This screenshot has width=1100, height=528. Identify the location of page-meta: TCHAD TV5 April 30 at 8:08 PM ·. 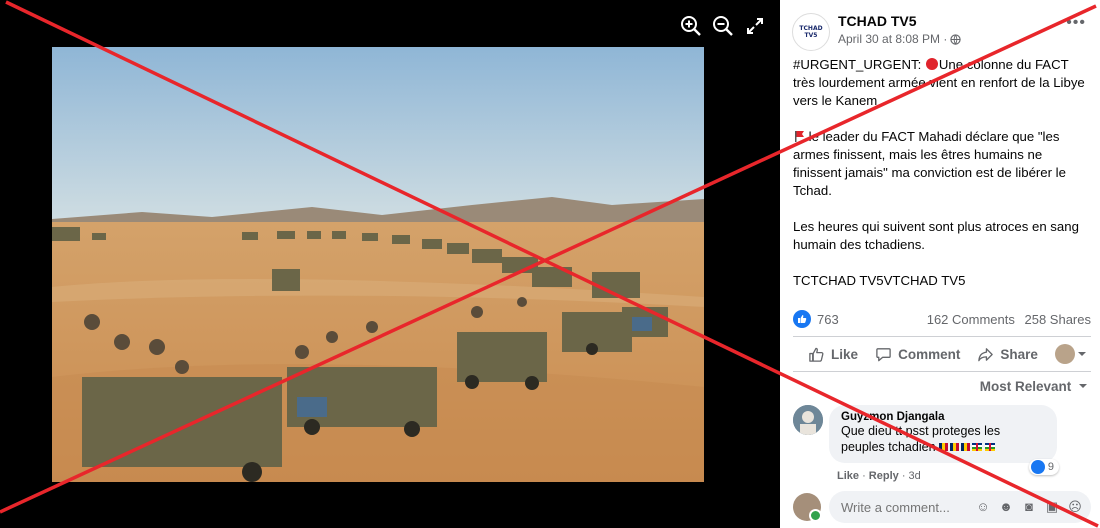
(900, 29).